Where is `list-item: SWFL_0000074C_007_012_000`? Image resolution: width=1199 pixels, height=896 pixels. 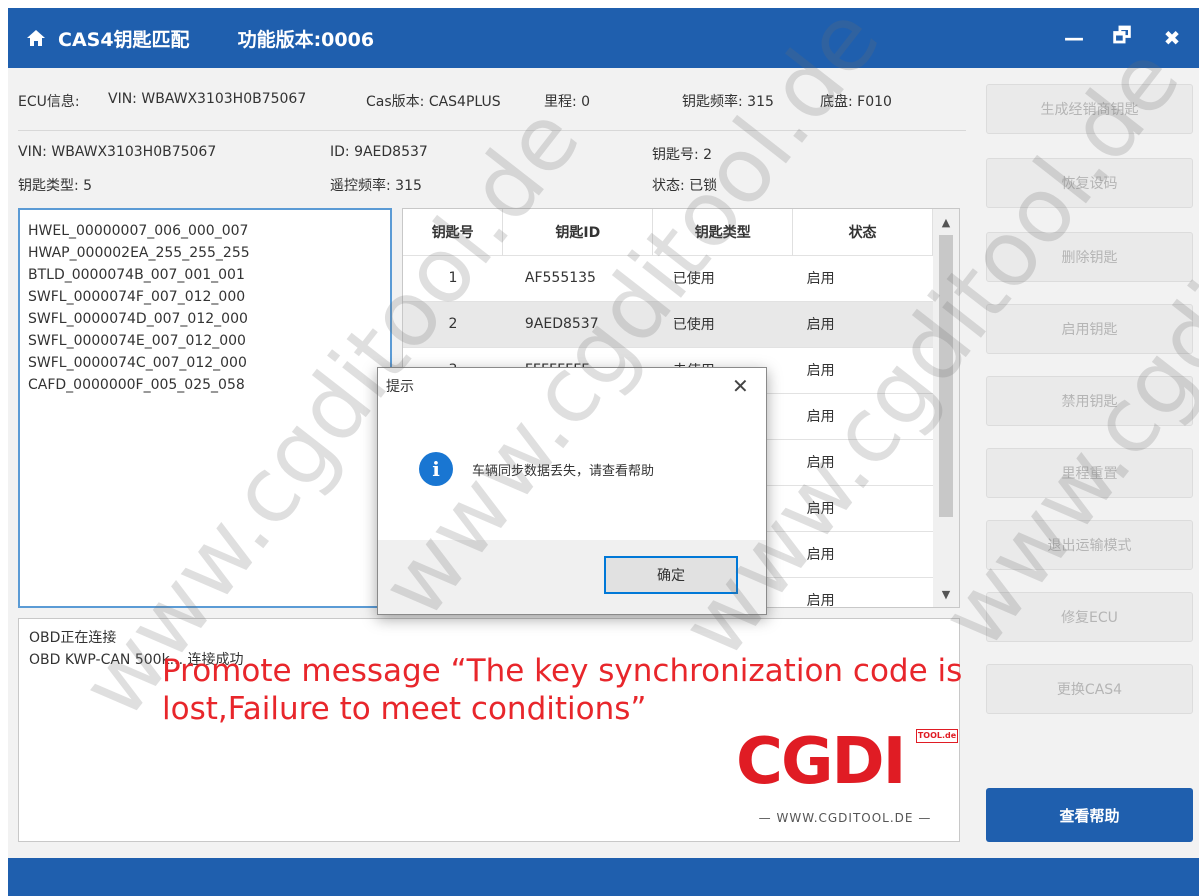 list-item: SWFL_0000074C_007_012_000 is located at coordinates (205, 363).